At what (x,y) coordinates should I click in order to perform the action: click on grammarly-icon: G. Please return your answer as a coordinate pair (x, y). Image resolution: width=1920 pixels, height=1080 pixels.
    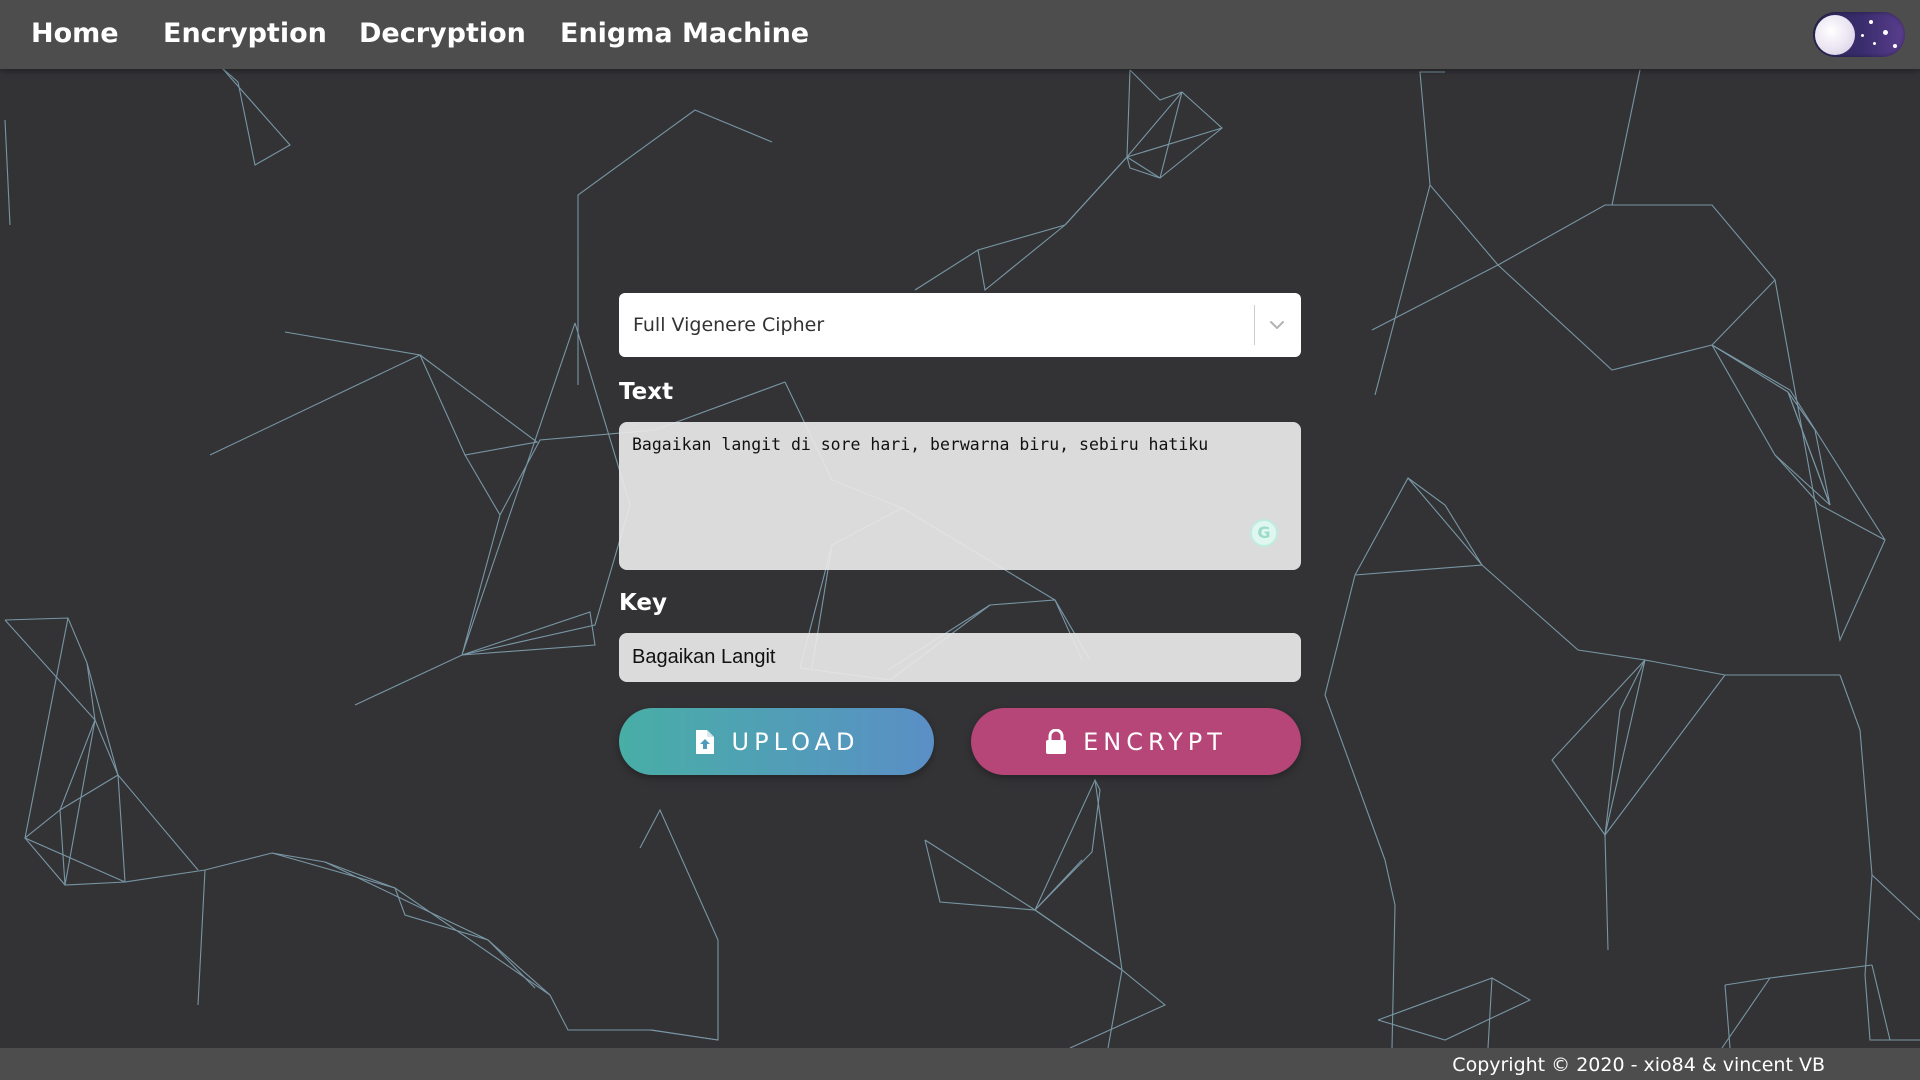
    Looking at the image, I should click on (1264, 533).